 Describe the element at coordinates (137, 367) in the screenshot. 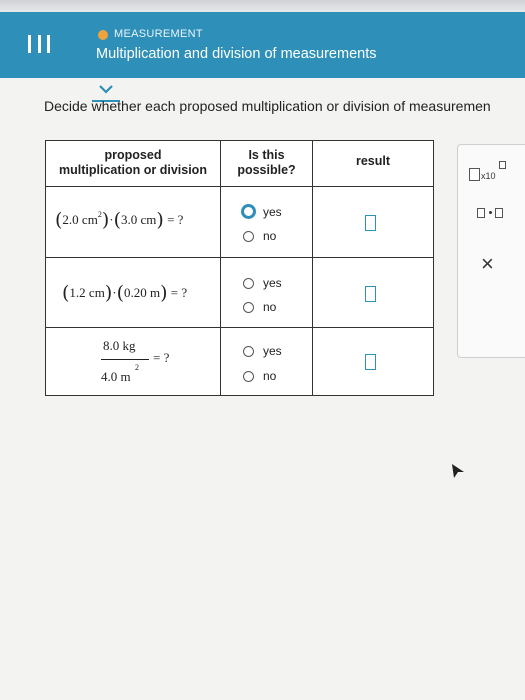

I see `denominator-exponent: 2` at that location.